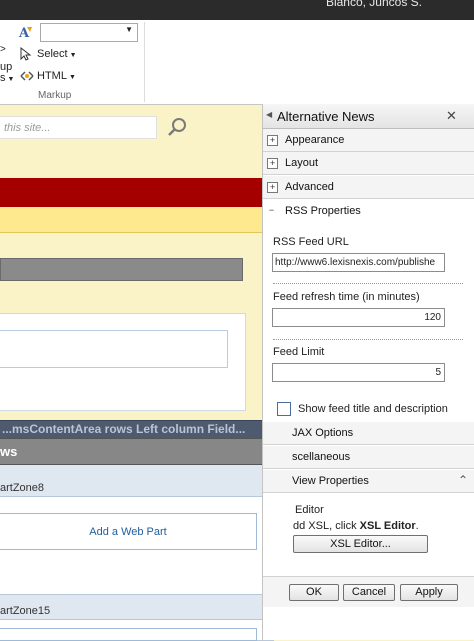  What do you see at coordinates (315, 140) in the screenshot?
I see `section-label: Appearance` at bounding box center [315, 140].